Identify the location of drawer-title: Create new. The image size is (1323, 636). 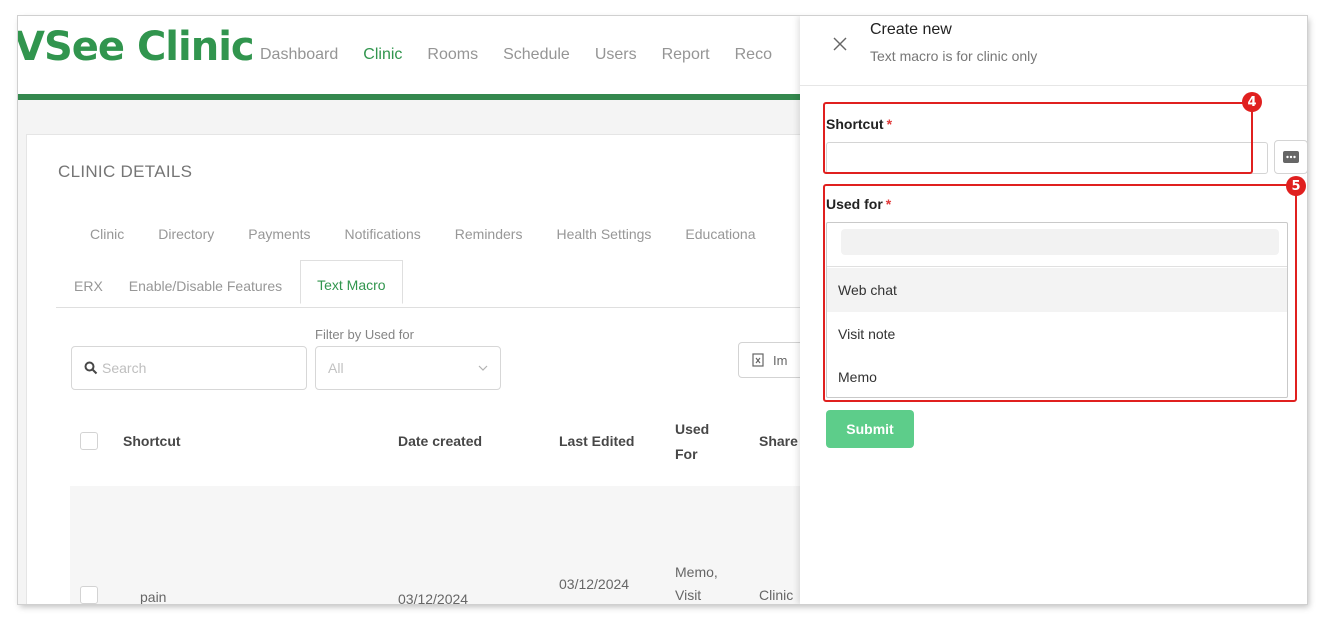
(911, 29).